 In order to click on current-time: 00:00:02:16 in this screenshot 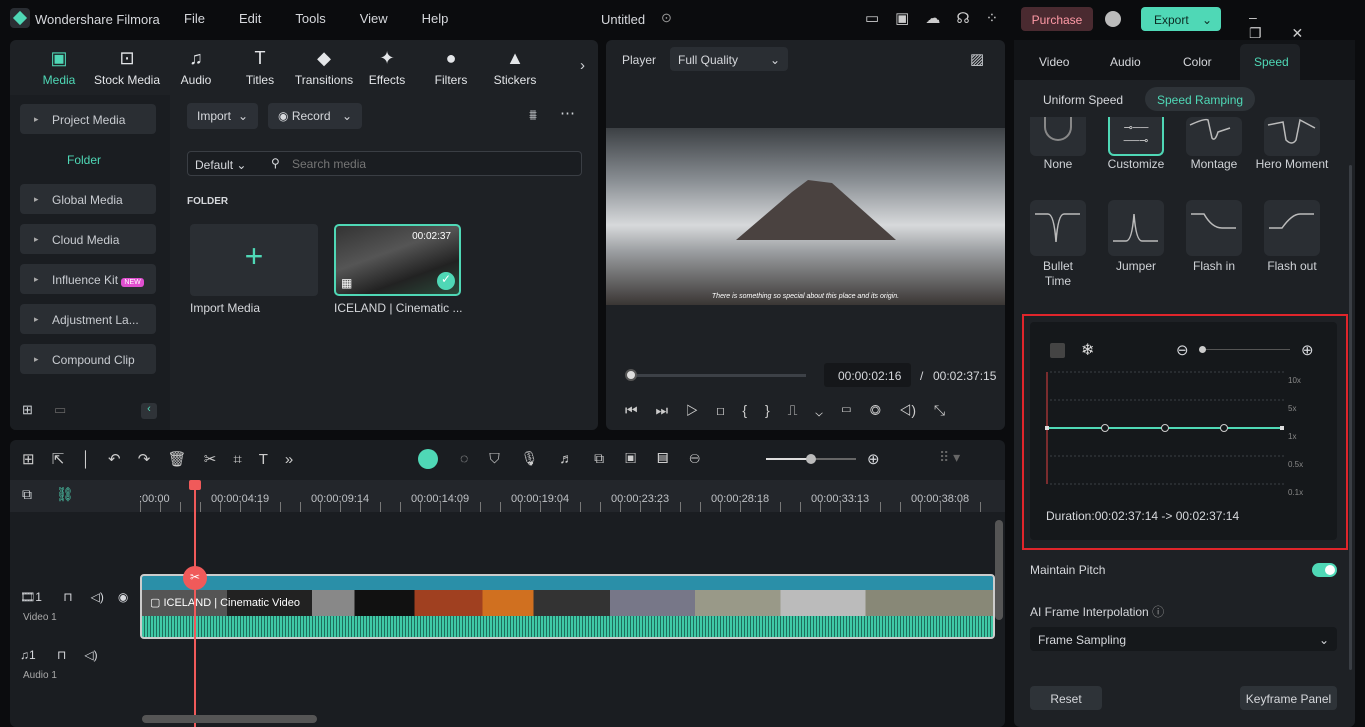, I will do `click(867, 375)`.